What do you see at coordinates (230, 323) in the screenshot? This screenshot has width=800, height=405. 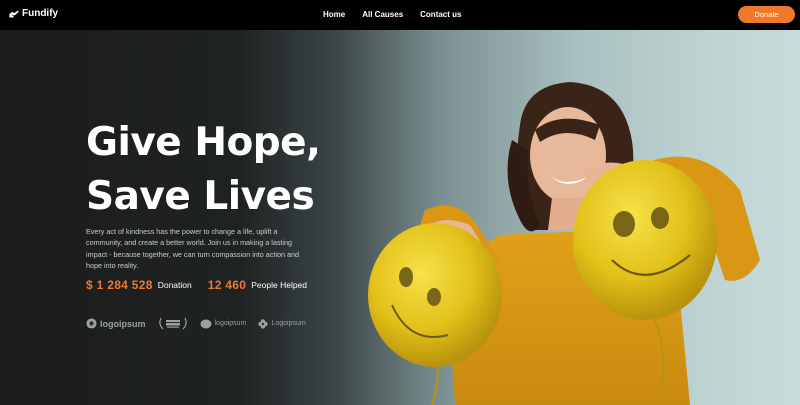 I see `partner-logo-3-text: logoipsum` at bounding box center [230, 323].